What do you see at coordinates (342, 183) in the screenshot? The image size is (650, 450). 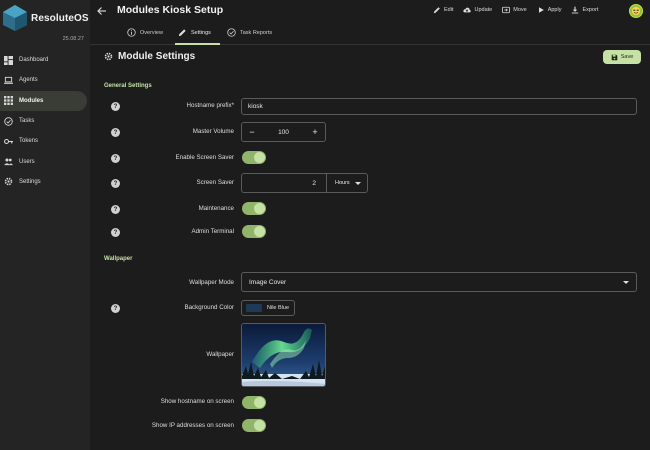 I see `screen-saver-unit-label: Hours` at bounding box center [342, 183].